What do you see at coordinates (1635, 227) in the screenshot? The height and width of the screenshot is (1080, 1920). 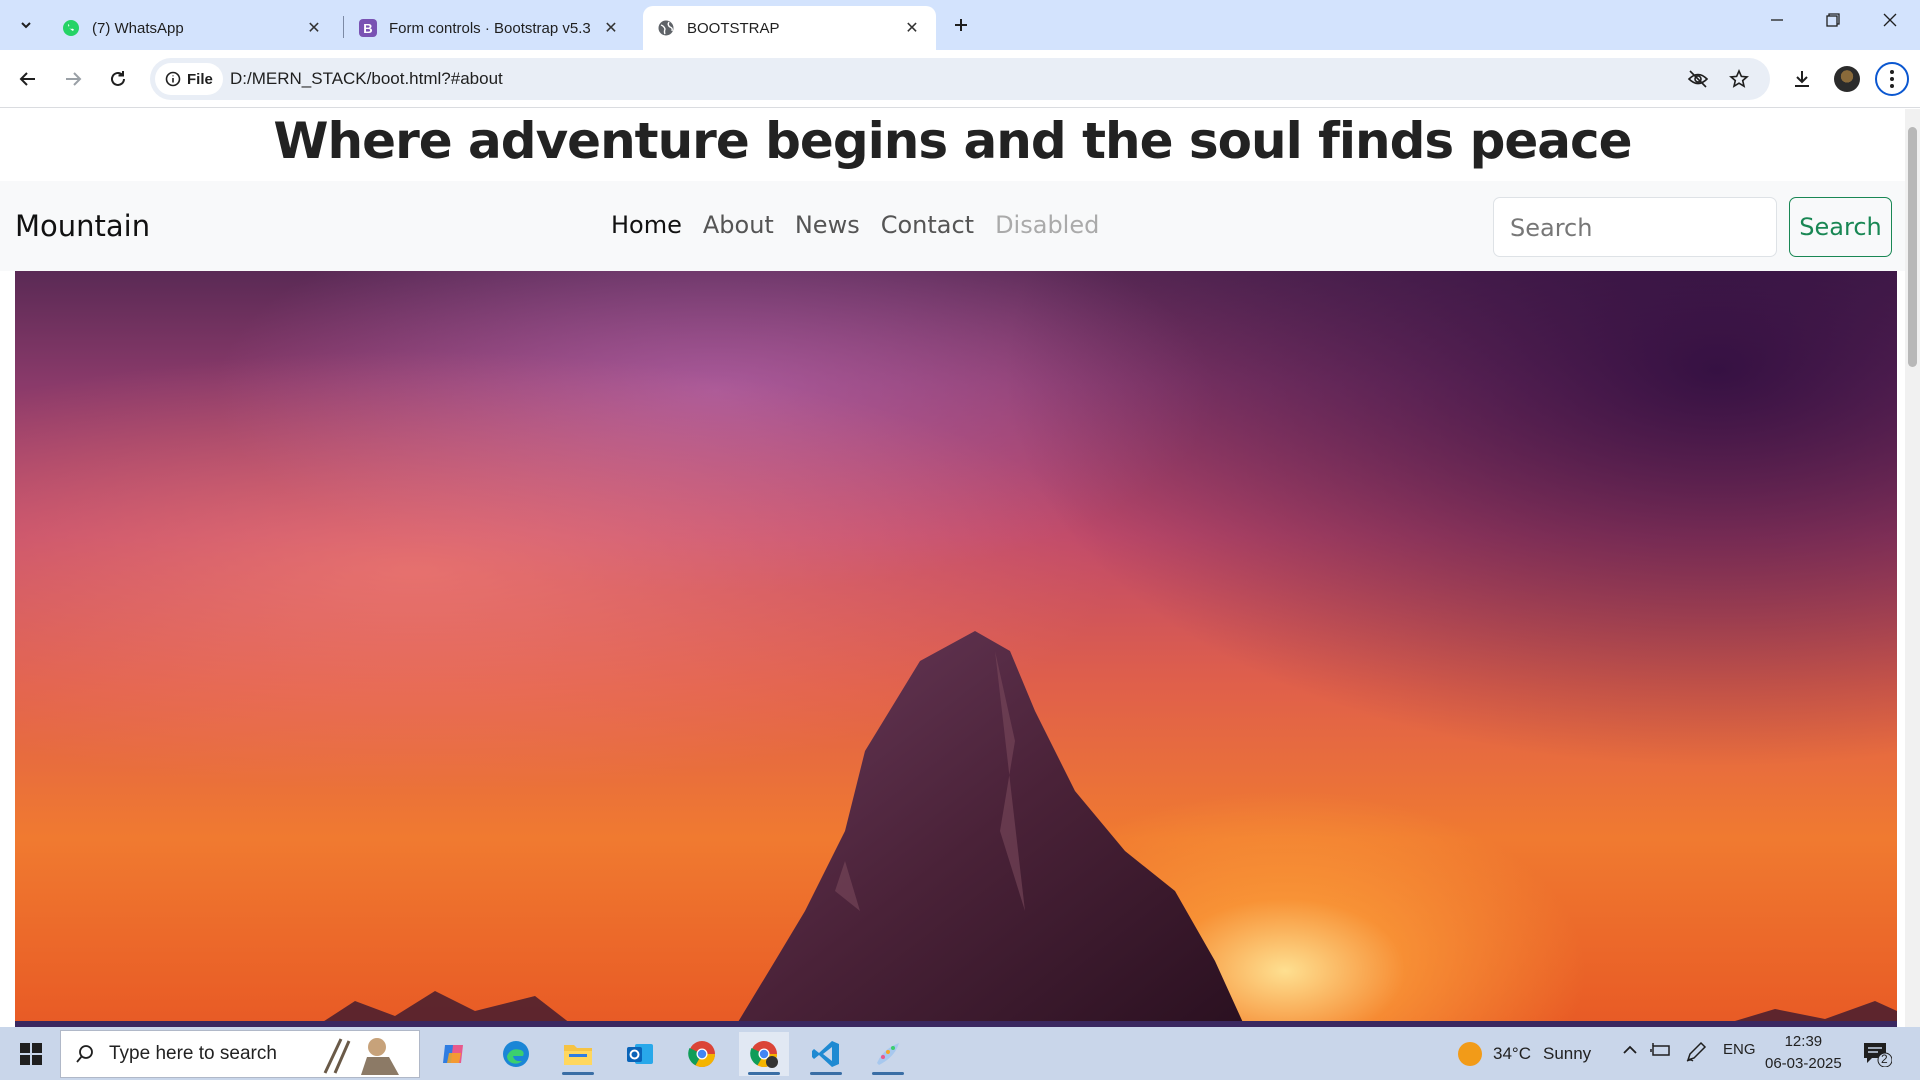 I see `search-input: Search` at bounding box center [1635, 227].